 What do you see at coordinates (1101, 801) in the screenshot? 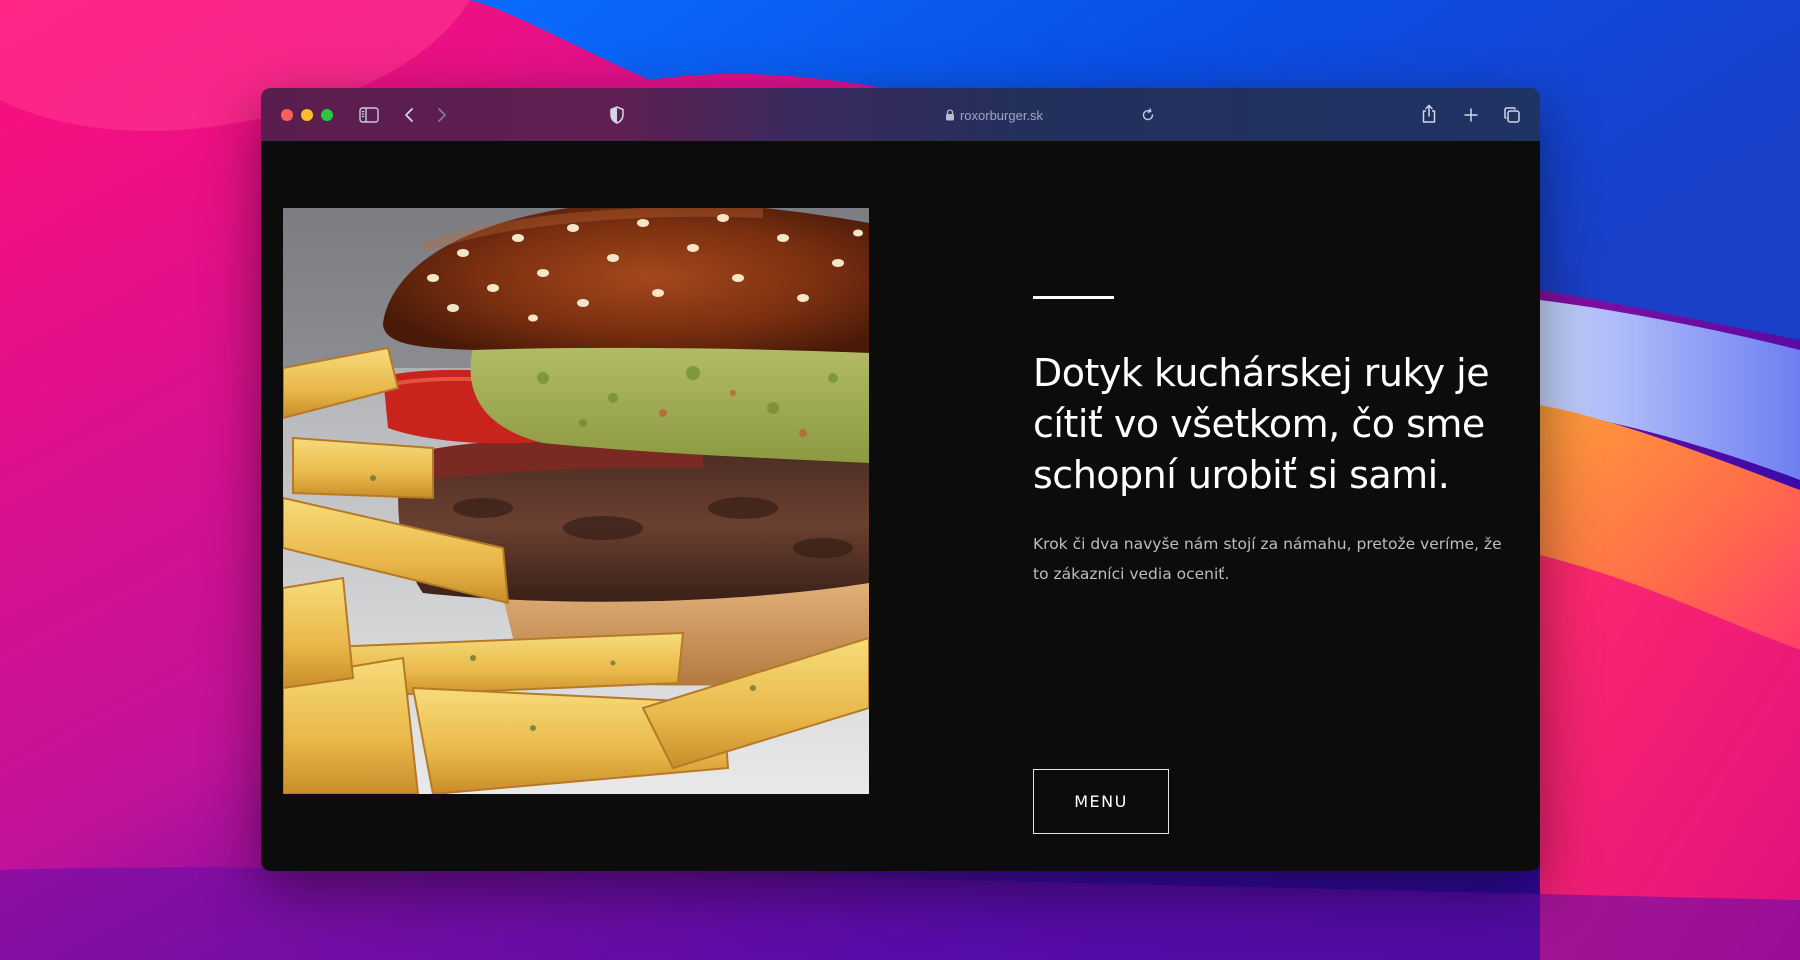
I see `menu-button: MENU` at bounding box center [1101, 801].